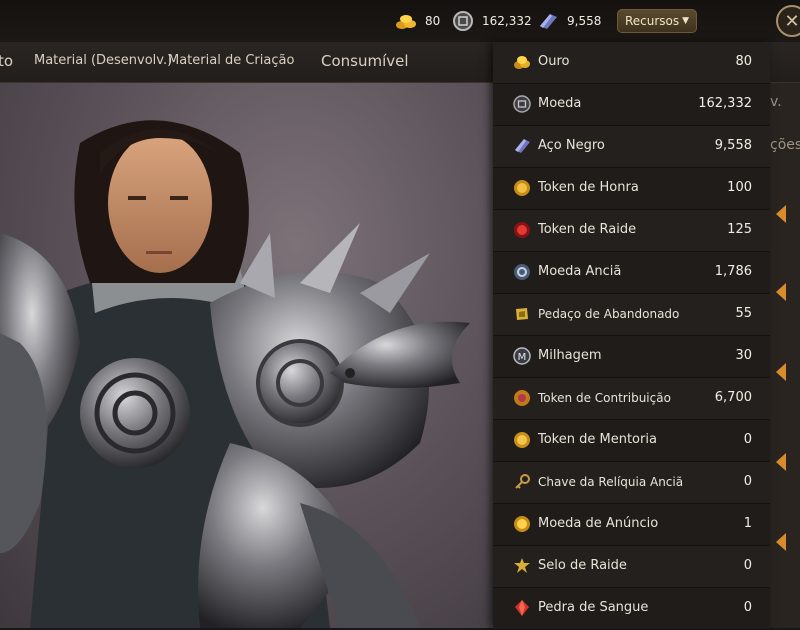  Describe the element at coordinates (631, 63) in the screenshot. I see `resource-row-gold: Ouro 80` at that location.